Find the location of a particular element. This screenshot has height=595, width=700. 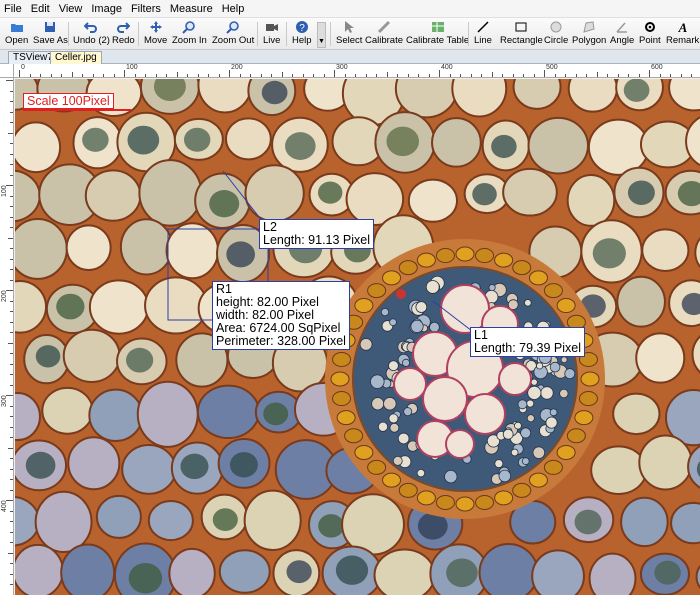

undo-icon is located at coordinates (91, 27).